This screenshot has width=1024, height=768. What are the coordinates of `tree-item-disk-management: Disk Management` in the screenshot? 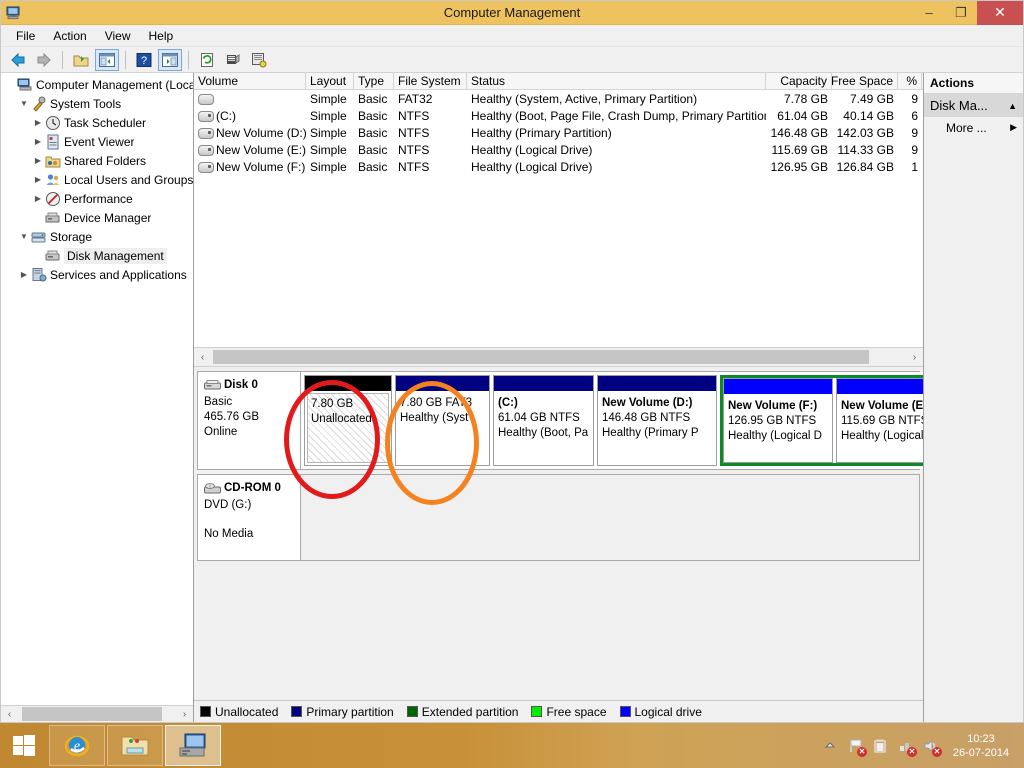 It's located at (97, 255).